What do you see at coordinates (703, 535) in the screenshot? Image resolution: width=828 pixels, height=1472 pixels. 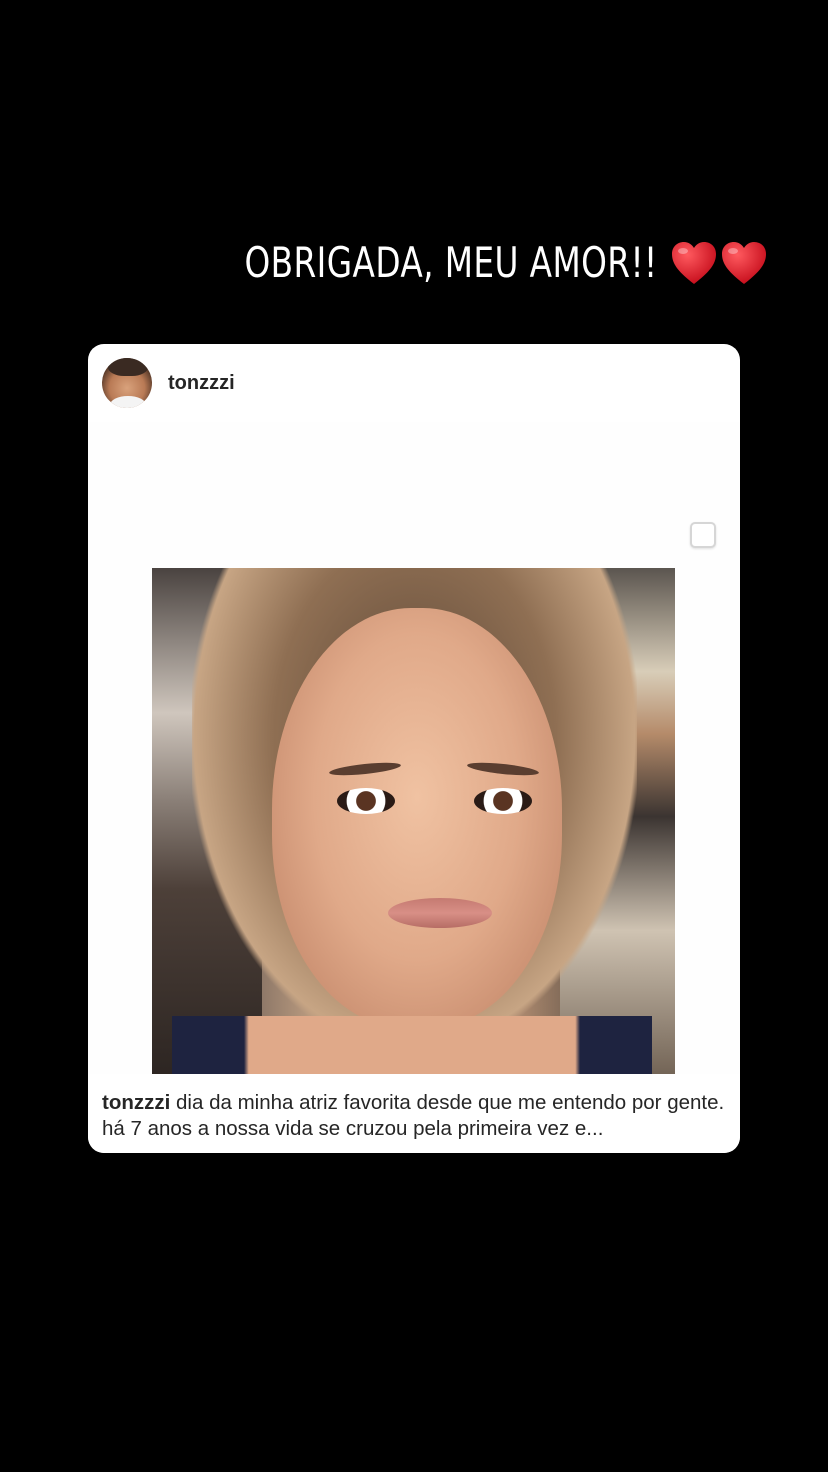 I see `checkbox-icon` at bounding box center [703, 535].